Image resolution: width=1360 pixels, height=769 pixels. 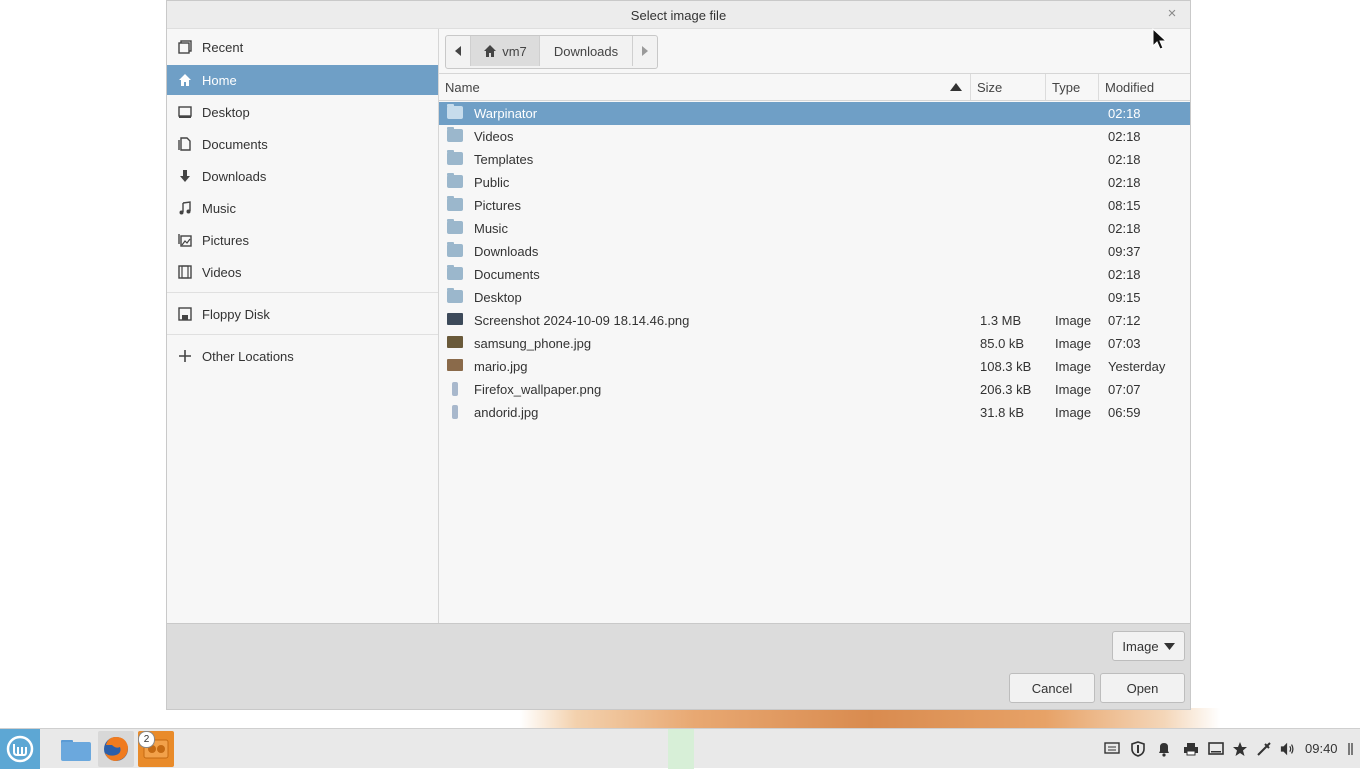 I want to click on sidebar-item-recent: Recent, so click(x=302, y=47).